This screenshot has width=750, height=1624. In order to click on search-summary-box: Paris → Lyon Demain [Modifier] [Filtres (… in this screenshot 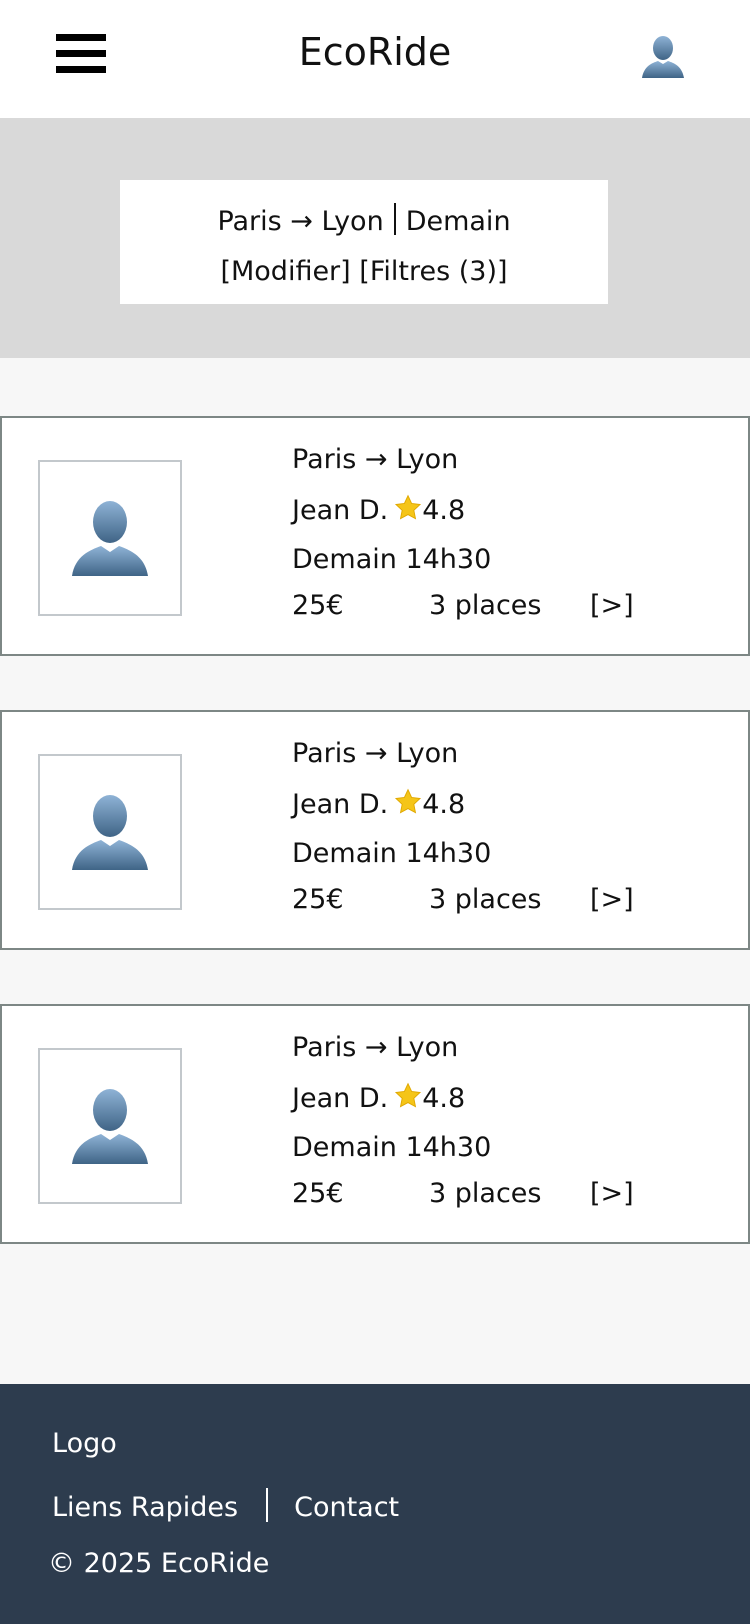, I will do `click(364, 242)`.